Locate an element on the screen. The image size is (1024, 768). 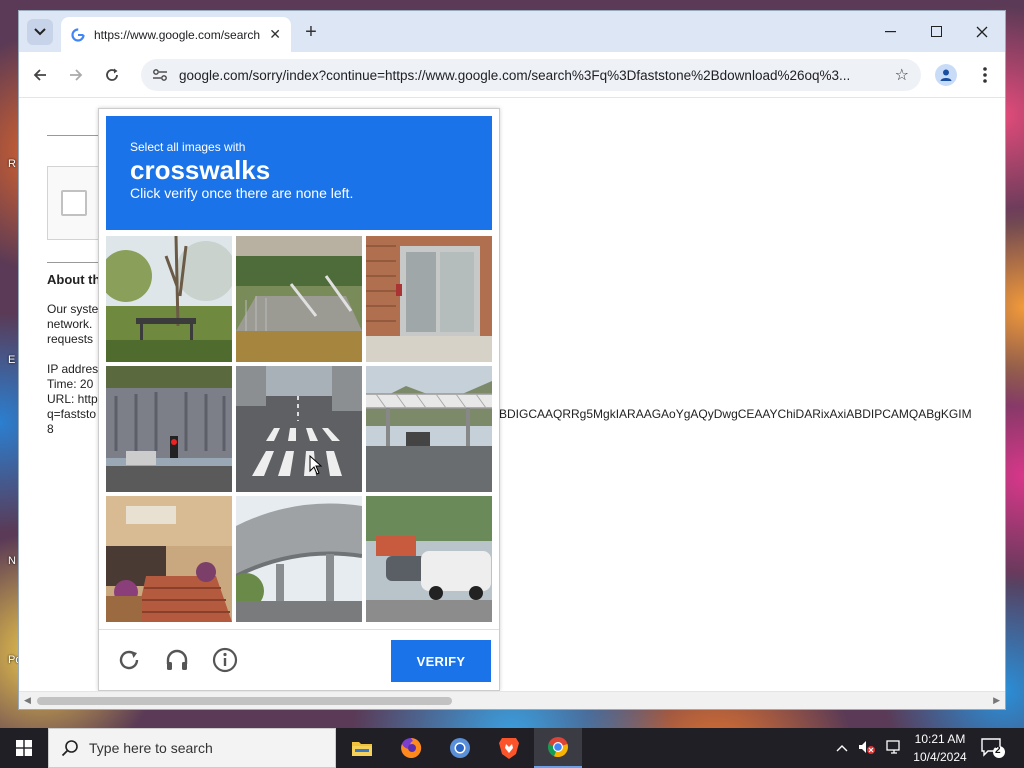
brave-icon is located at coordinates (509, 748).